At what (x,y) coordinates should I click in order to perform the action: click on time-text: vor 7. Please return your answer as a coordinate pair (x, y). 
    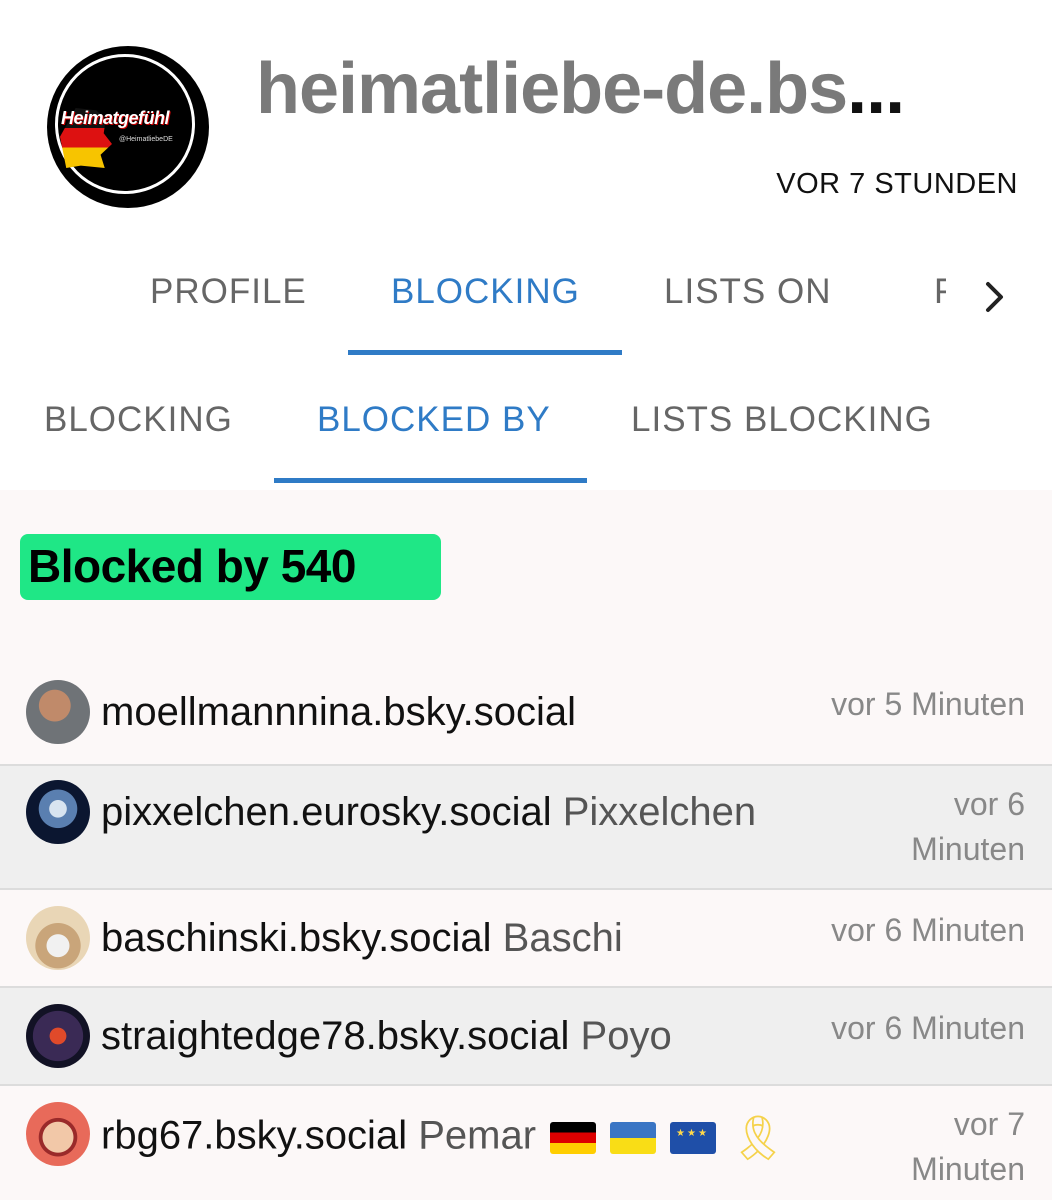
    Looking at the image, I should click on (989, 1124).